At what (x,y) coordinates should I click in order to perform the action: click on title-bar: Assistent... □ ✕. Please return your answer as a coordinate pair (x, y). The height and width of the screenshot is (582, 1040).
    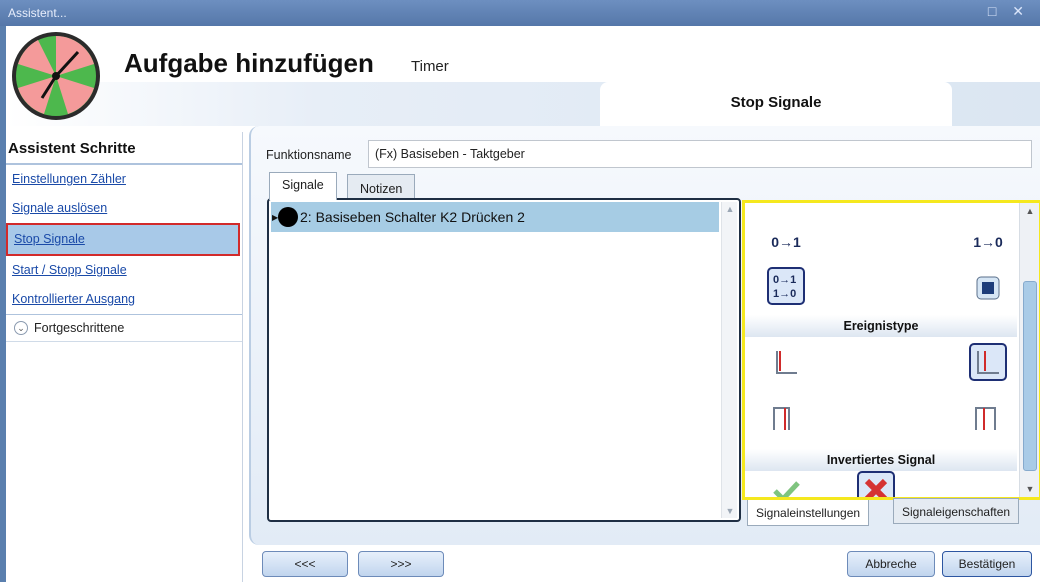
    Looking at the image, I should click on (520, 13).